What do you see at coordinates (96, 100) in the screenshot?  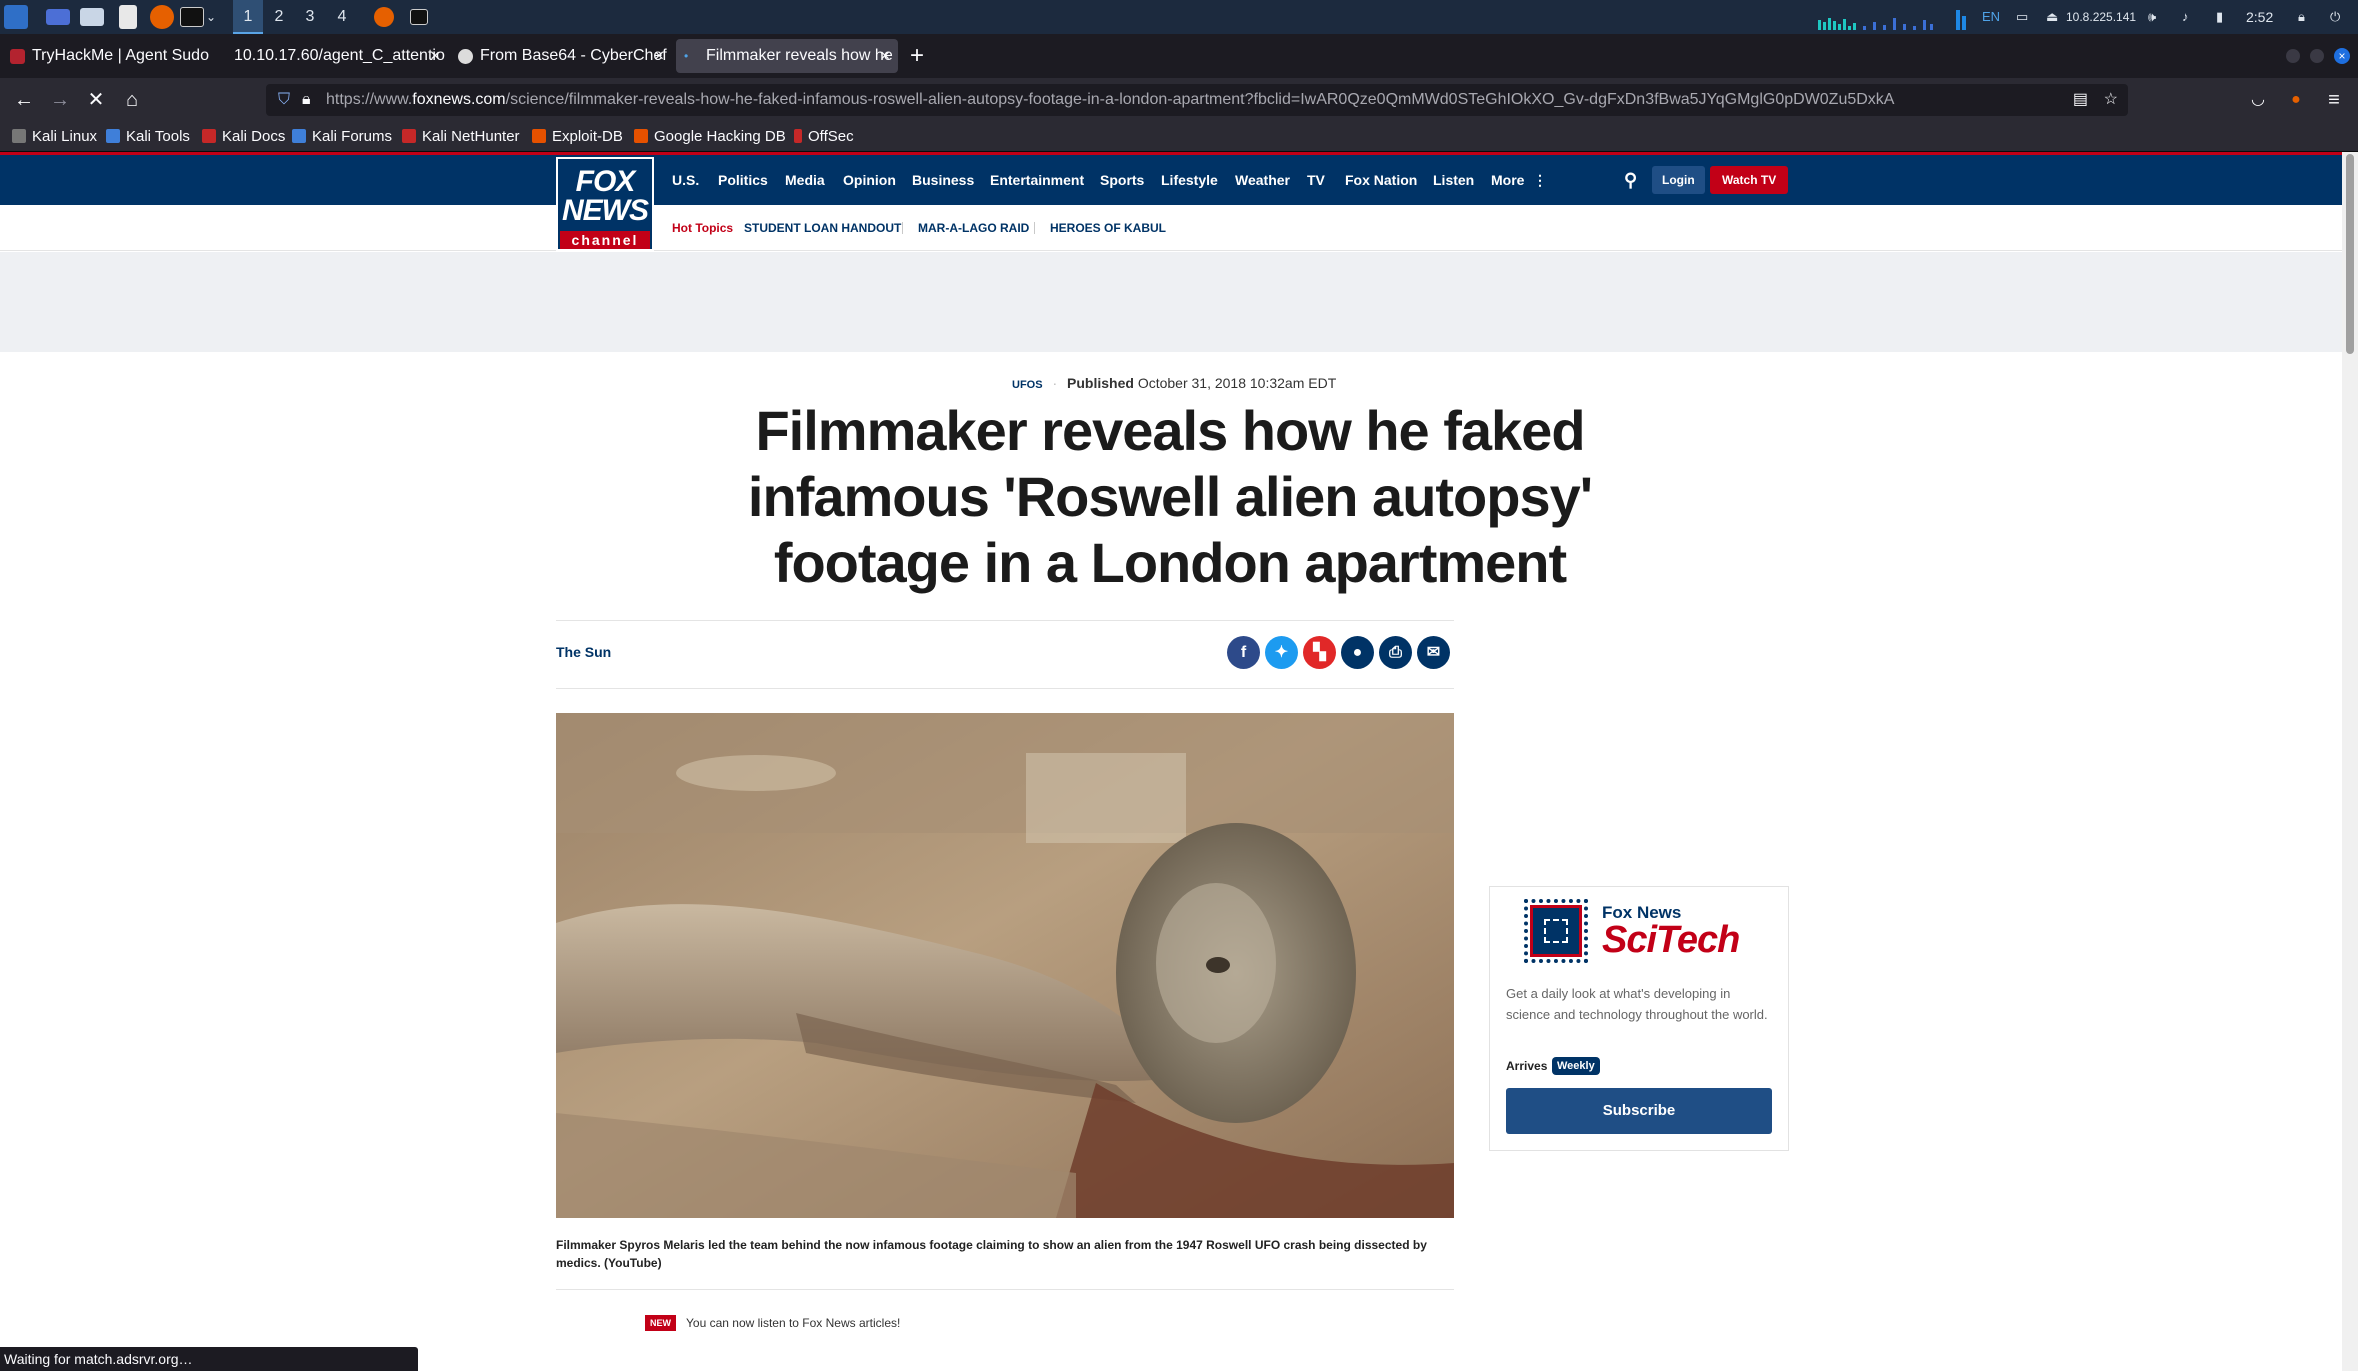 I see `stop-icon: ✕` at bounding box center [96, 100].